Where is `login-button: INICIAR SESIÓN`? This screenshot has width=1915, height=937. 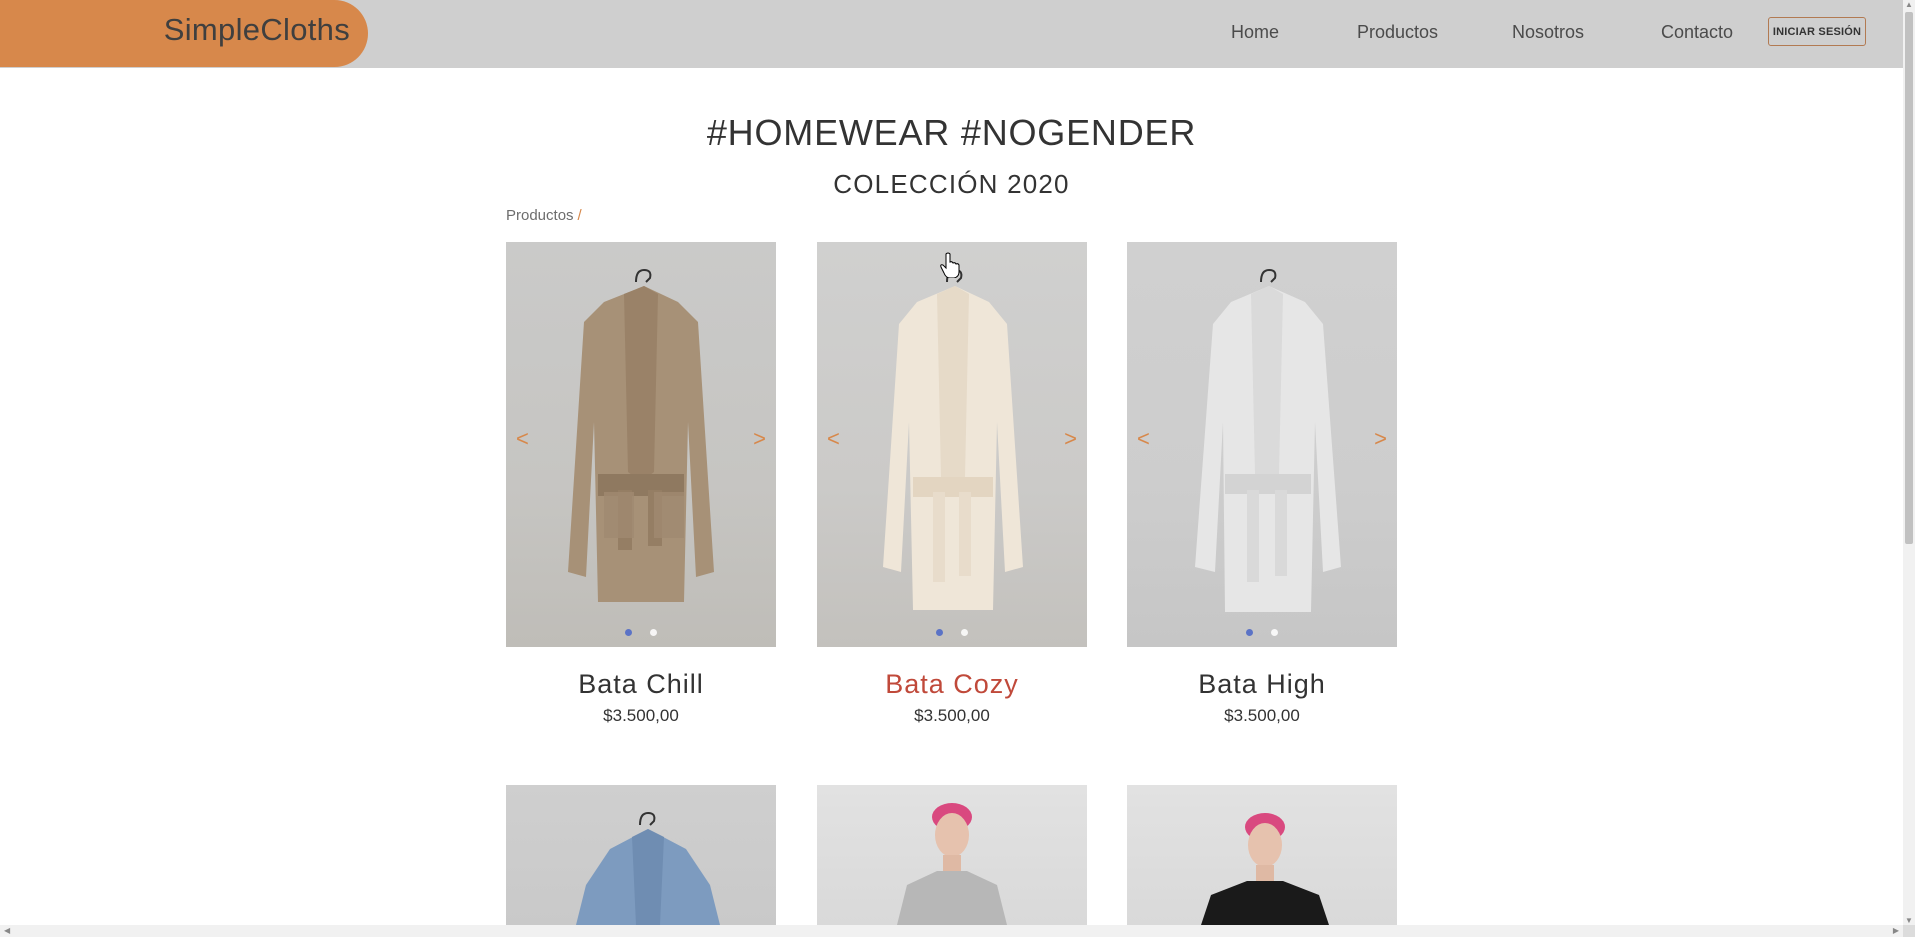
login-button: INICIAR SESIÓN is located at coordinates (1817, 31).